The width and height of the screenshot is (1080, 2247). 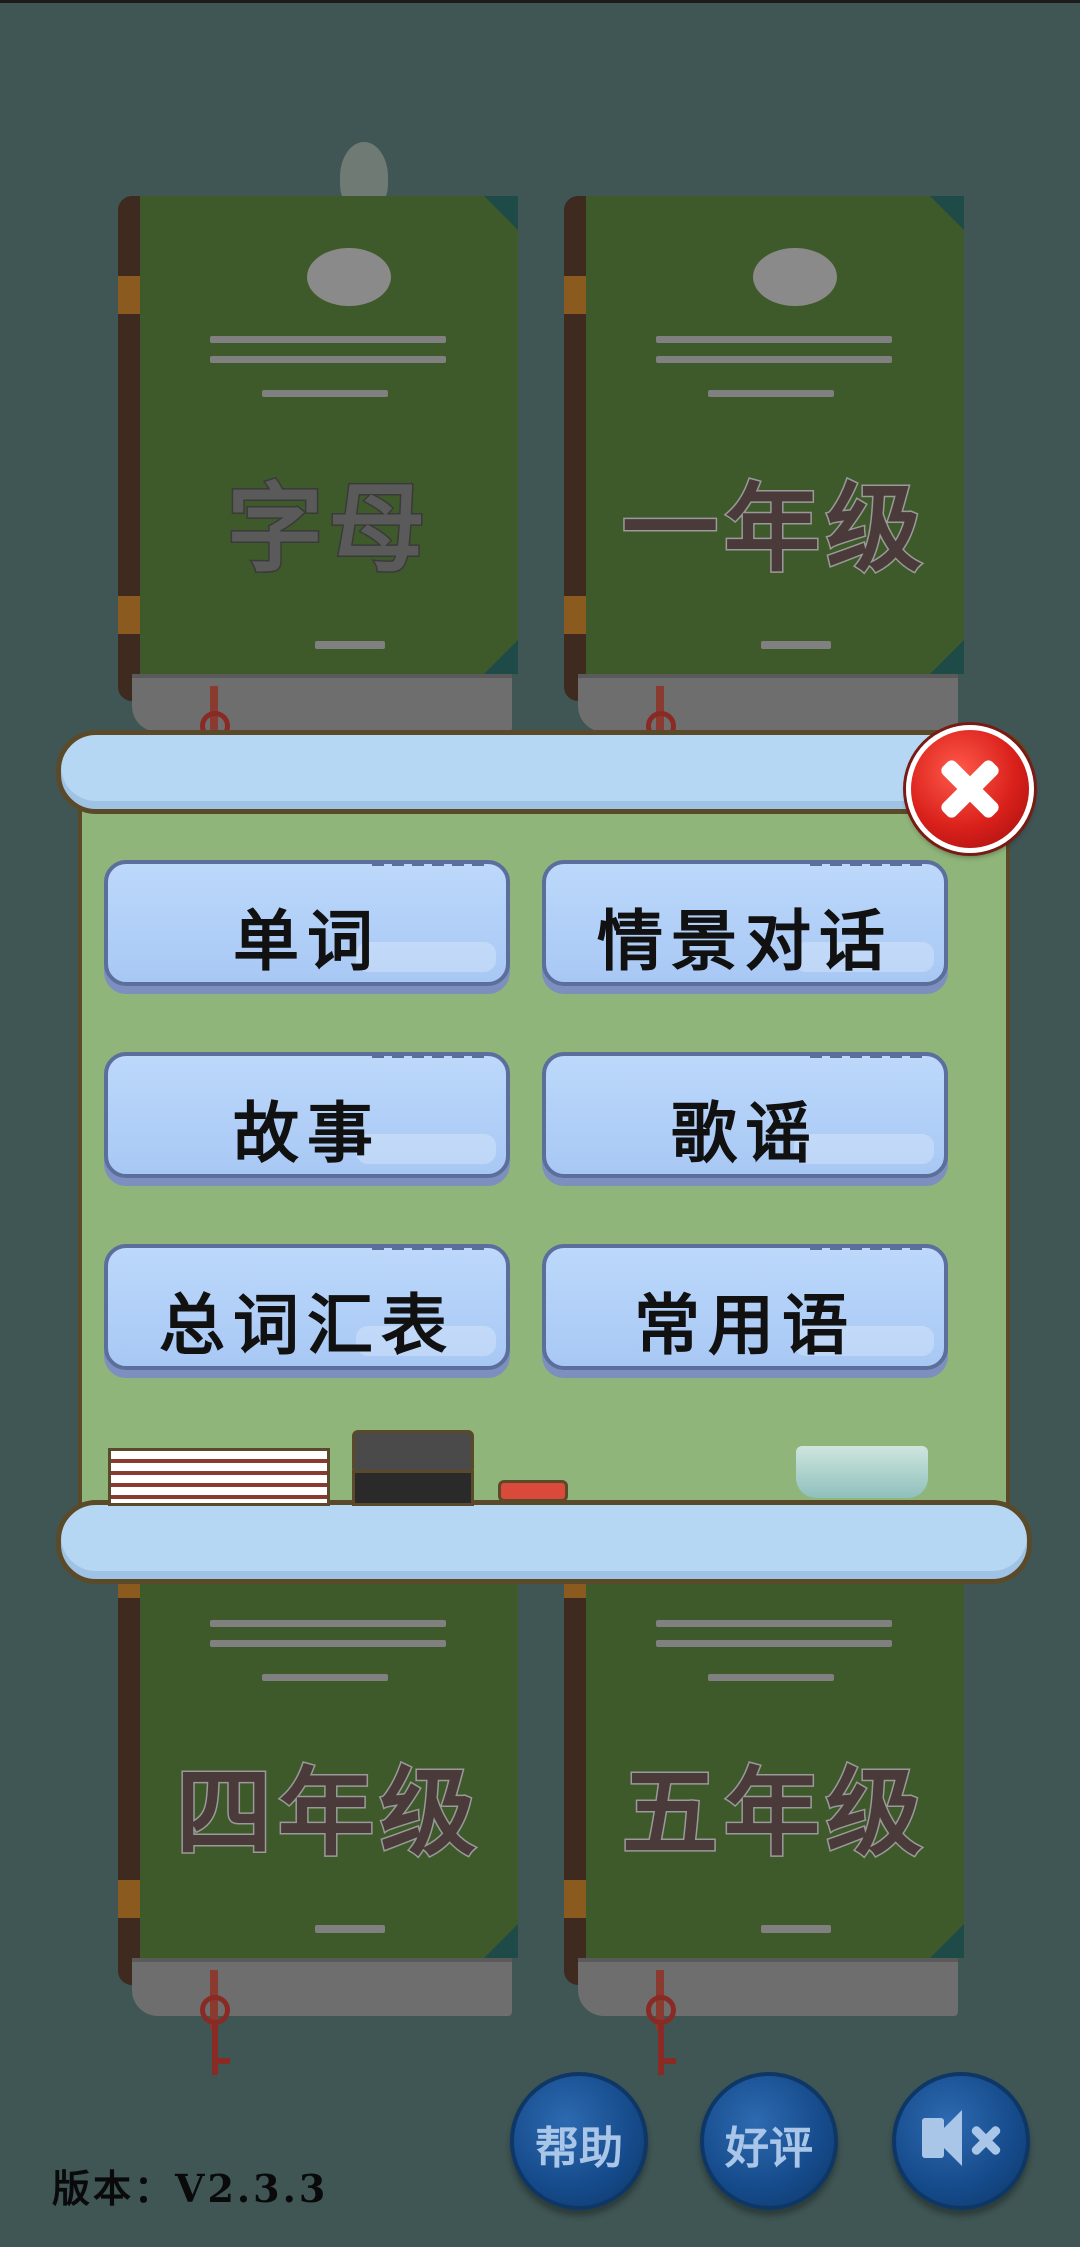 What do you see at coordinates (307, 941) in the screenshot?
I see `words-label: 单词` at bounding box center [307, 941].